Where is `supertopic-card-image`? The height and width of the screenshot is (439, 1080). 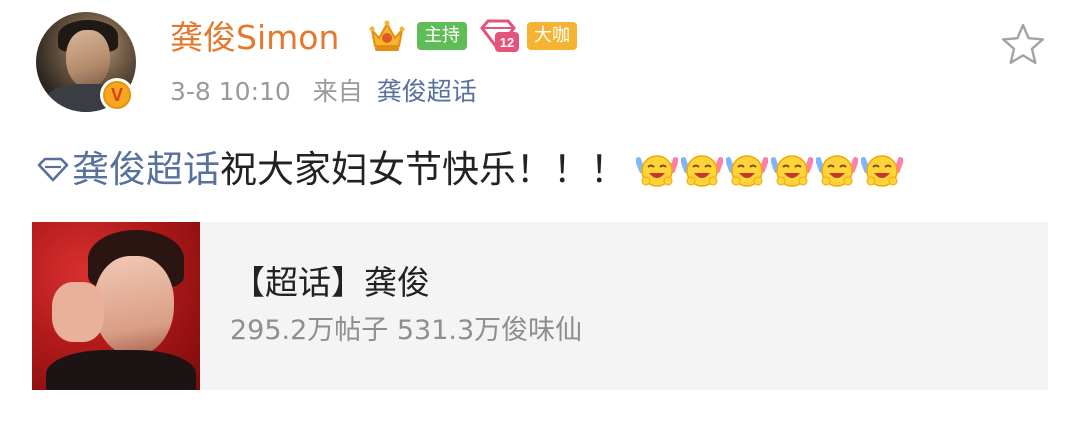
supertopic-card-image is located at coordinates (116, 306).